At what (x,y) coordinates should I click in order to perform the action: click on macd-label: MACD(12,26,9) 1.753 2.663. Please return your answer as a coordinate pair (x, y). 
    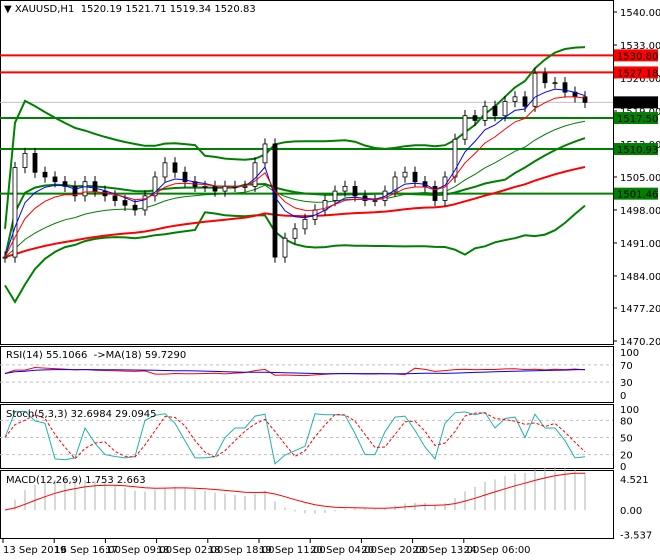
    Looking at the image, I should click on (76, 480).